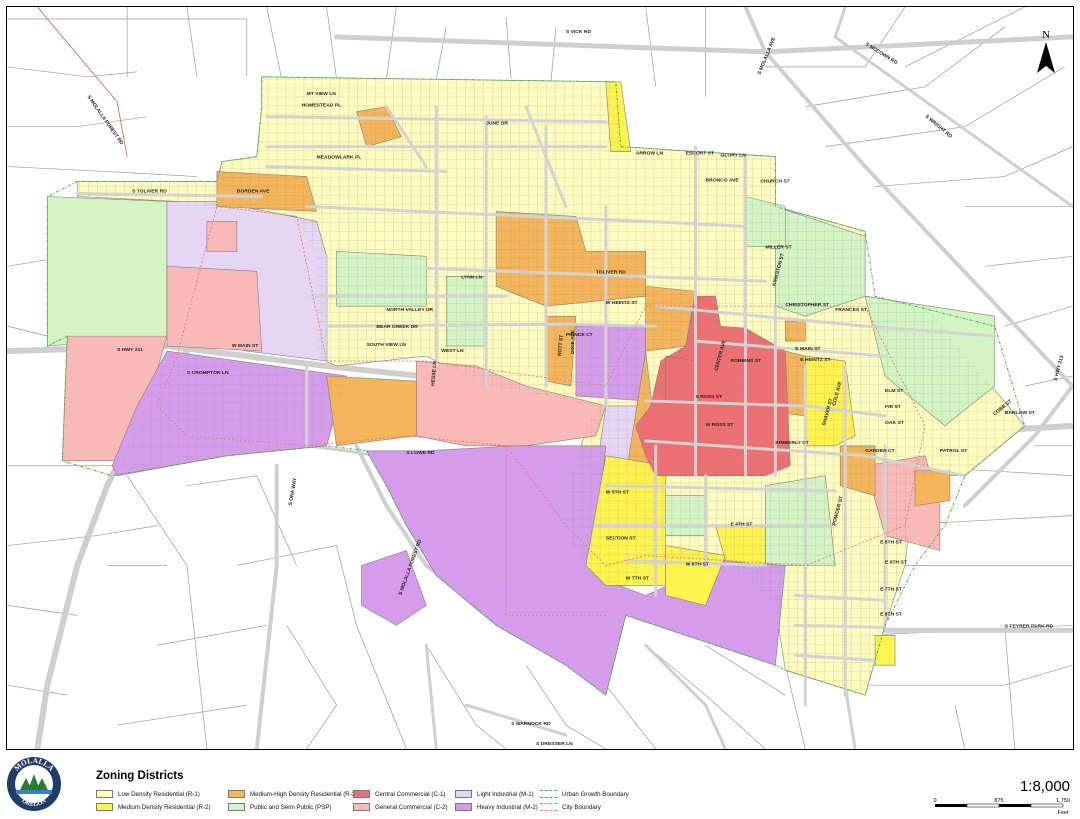 This screenshot has height=819, width=1080. What do you see at coordinates (548, 807) in the screenshot?
I see `legend-swatch-city` at bounding box center [548, 807].